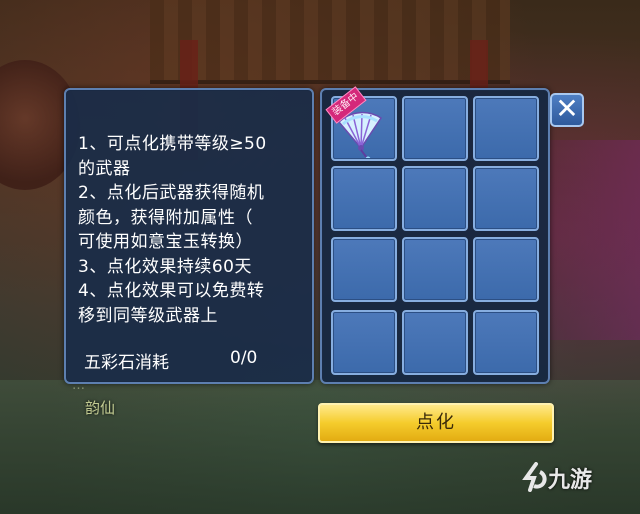 The width and height of the screenshot is (640, 514). What do you see at coordinates (104, 168) in the screenshot?
I see `rule-line: 的武器` at bounding box center [104, 168].